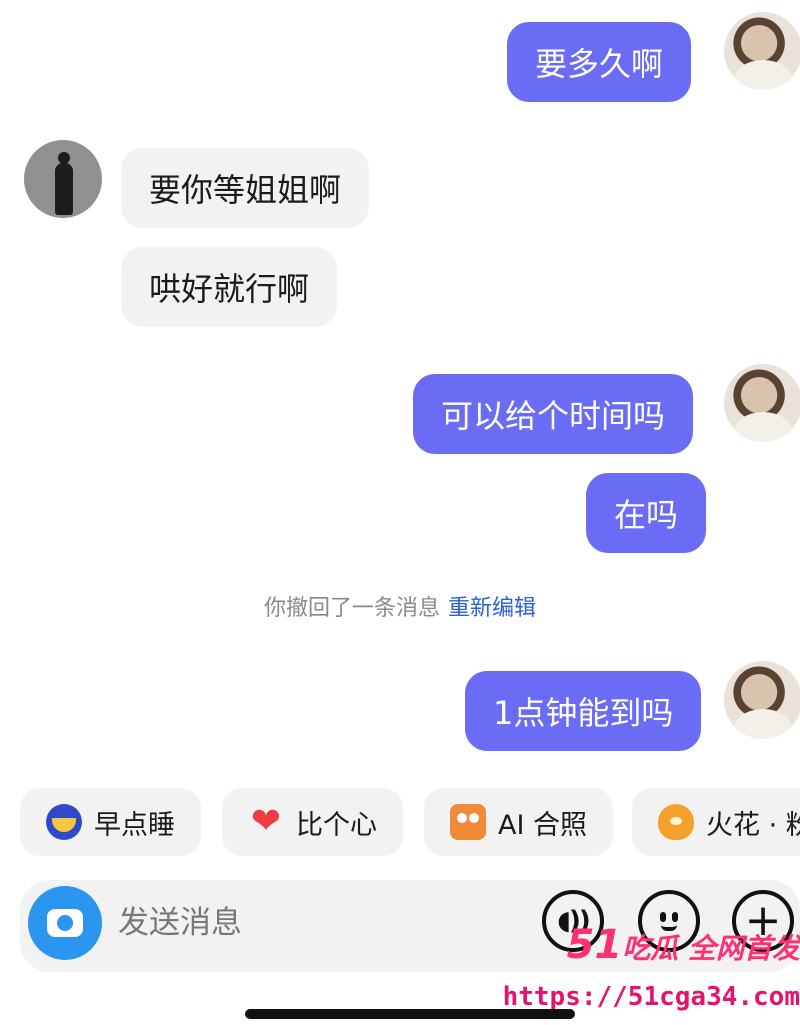  What do you see at coordinates (468, 822) in the screenshot?
I see `photo-icon` at bounding box center [468, 822].